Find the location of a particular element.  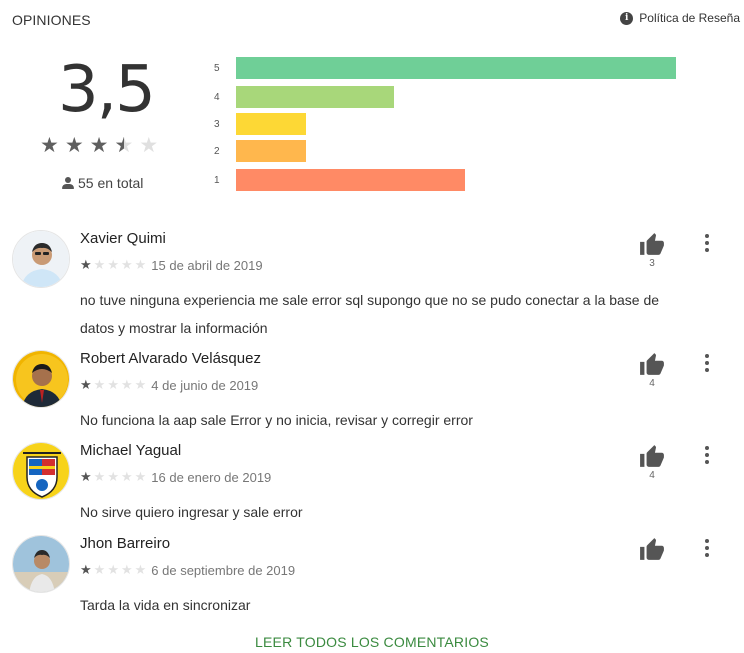

review-date: 4 de junio de 2019 is located at coordinates (205, 385).